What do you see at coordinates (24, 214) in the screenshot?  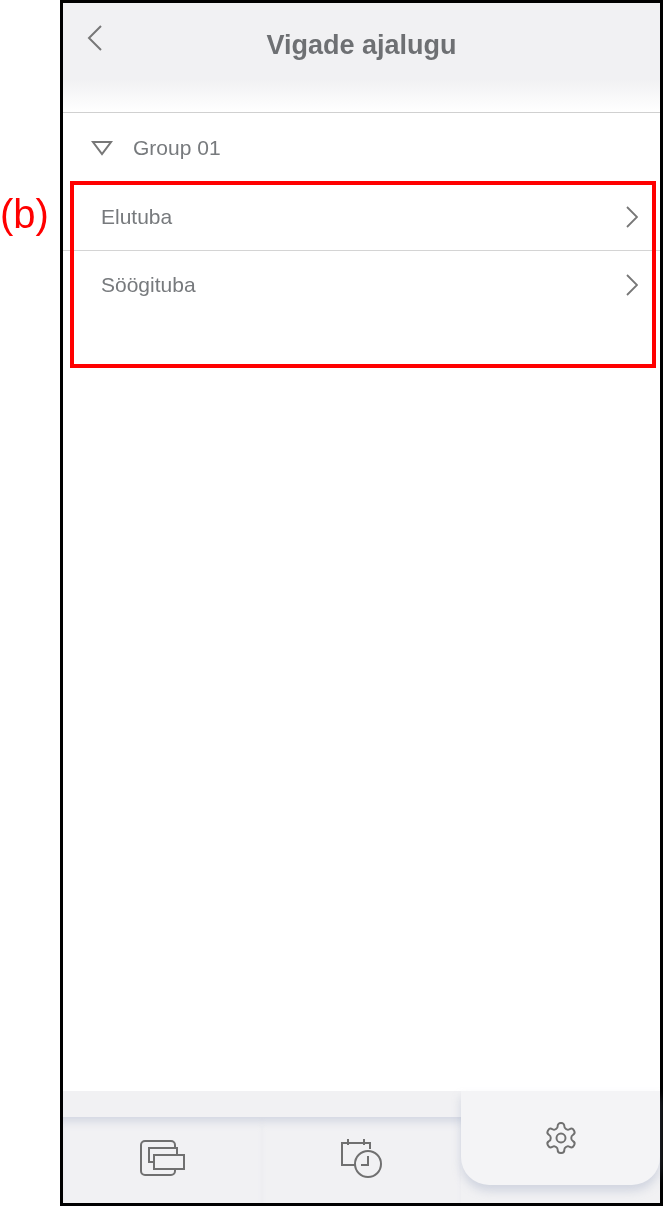 I see `annotation-label: (b)` at bounding box center [24, 214].